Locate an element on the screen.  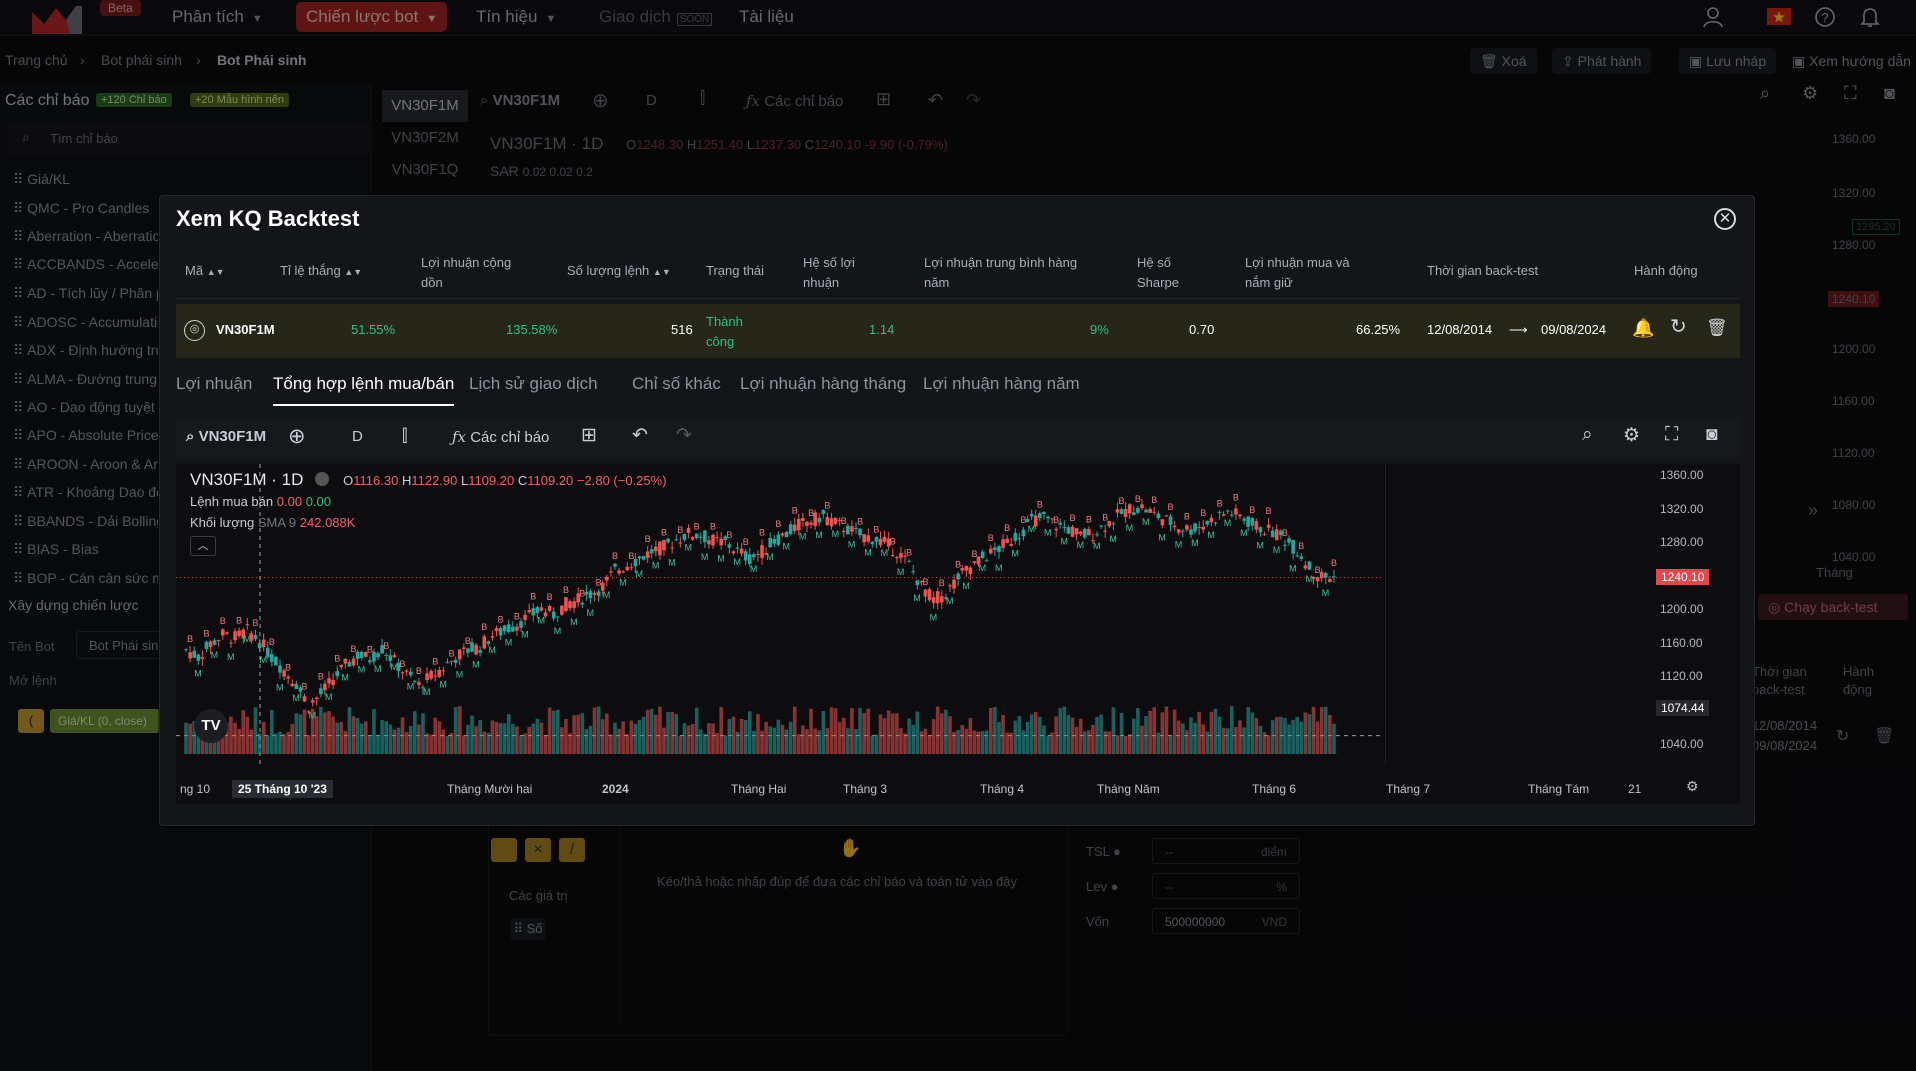
row-sharpe: 0.70 is located at coordinates (1202, 329).